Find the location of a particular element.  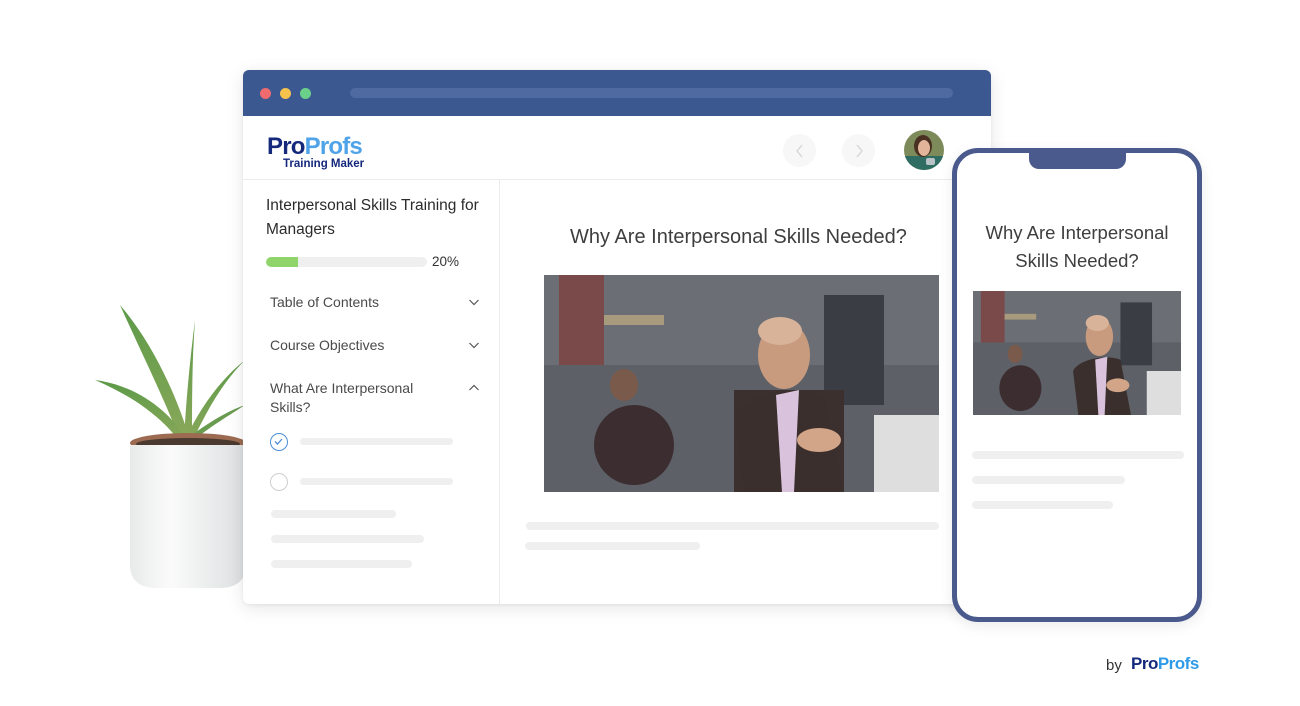

plant-illustration is located at coordinates (170, 446).